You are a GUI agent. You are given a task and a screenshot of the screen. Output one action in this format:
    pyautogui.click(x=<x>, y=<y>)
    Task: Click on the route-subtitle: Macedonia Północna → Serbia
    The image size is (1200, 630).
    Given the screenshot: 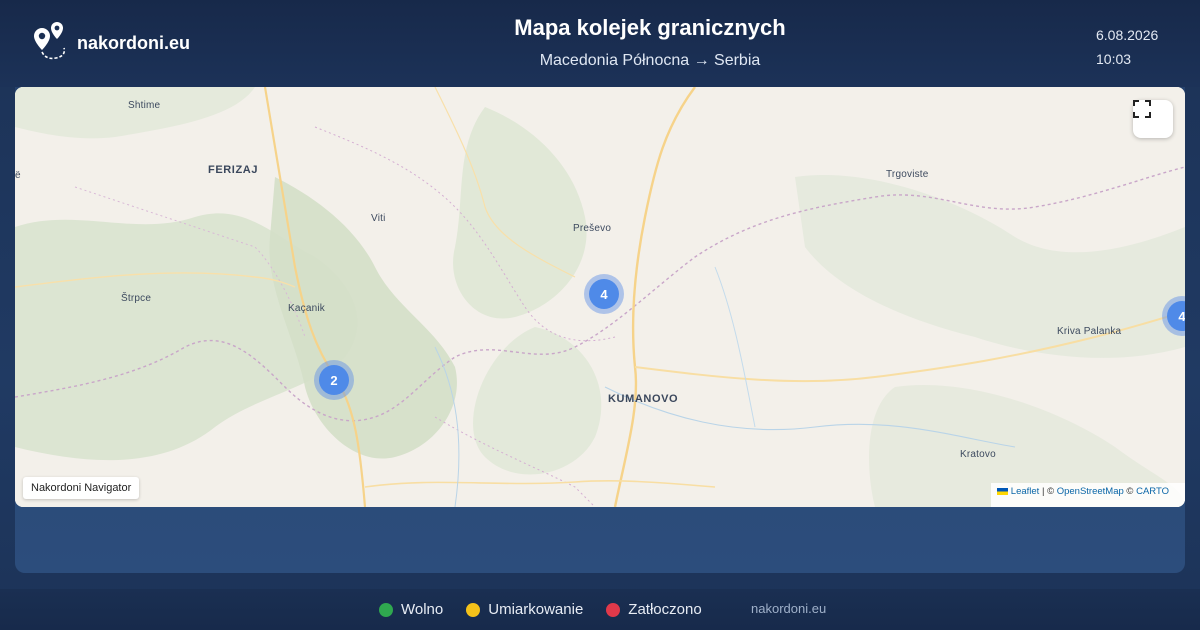 What is the action you would take?
    pyautogui.click(x=650, y=60)
    